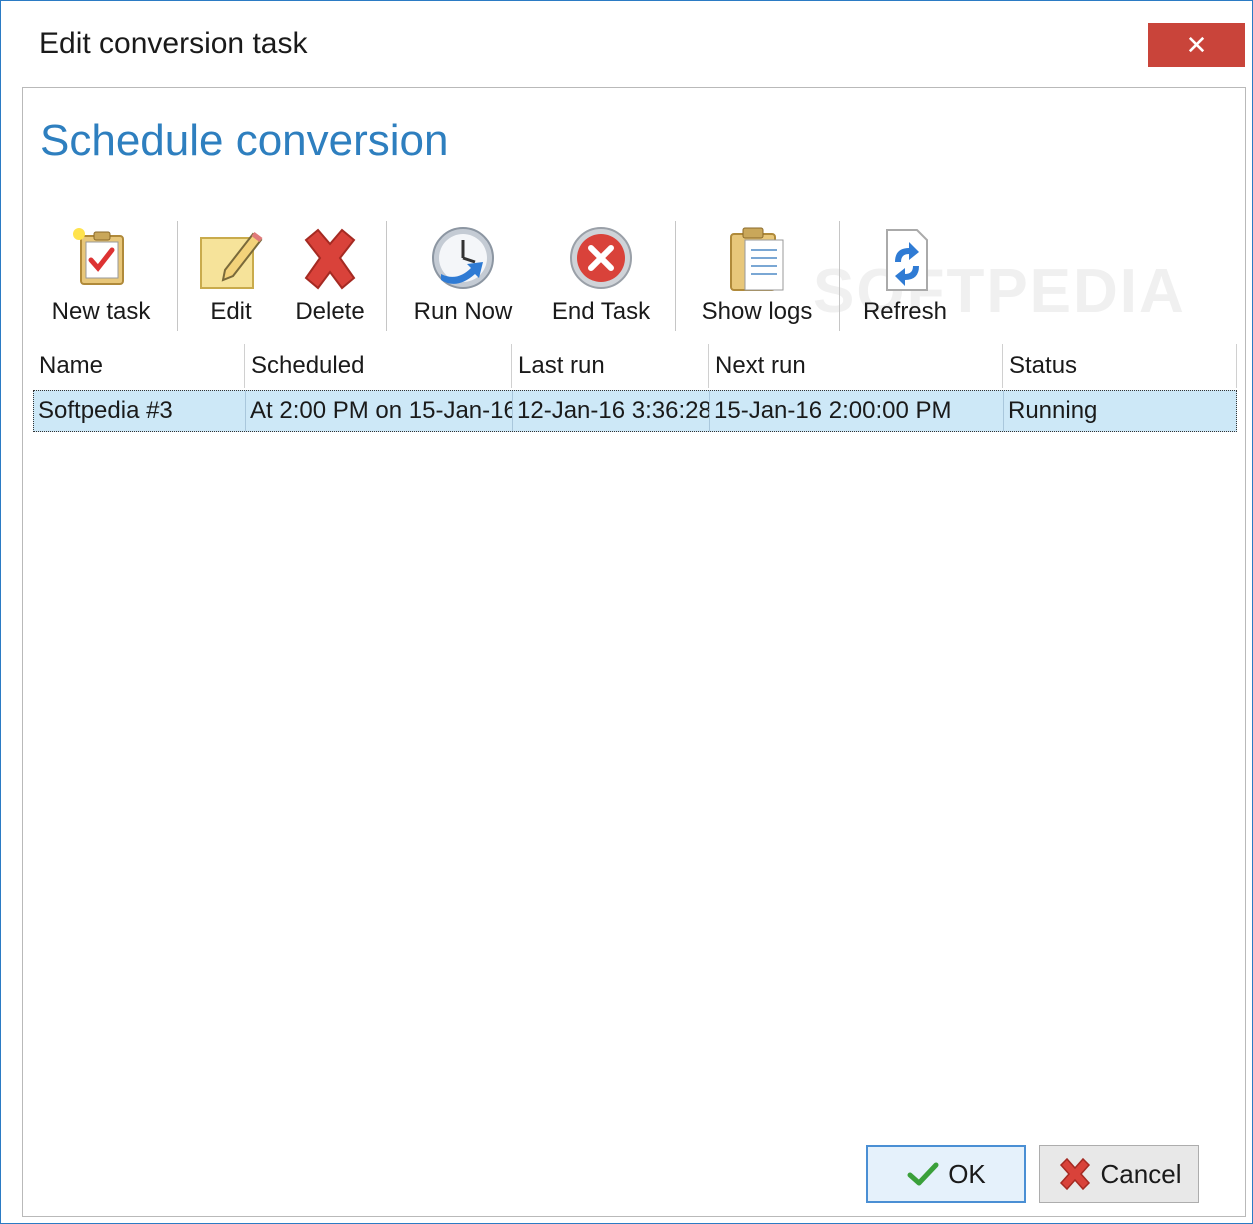 The height and width of the screenshot is (1224, 1253). What do you see at coordinates (101, 311) in the screenshot?
I see `new-task-label: New task` at bounding box center [101, 311].